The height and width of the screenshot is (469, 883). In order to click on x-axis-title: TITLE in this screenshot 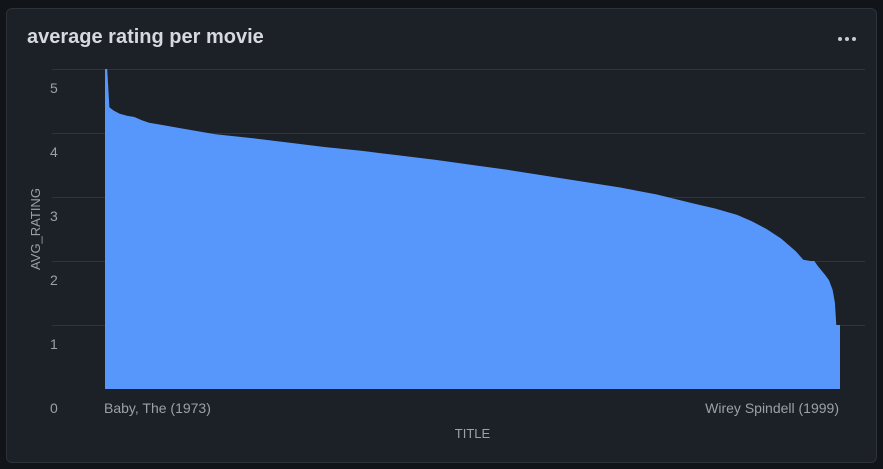, I will do `click(473, 433)`.